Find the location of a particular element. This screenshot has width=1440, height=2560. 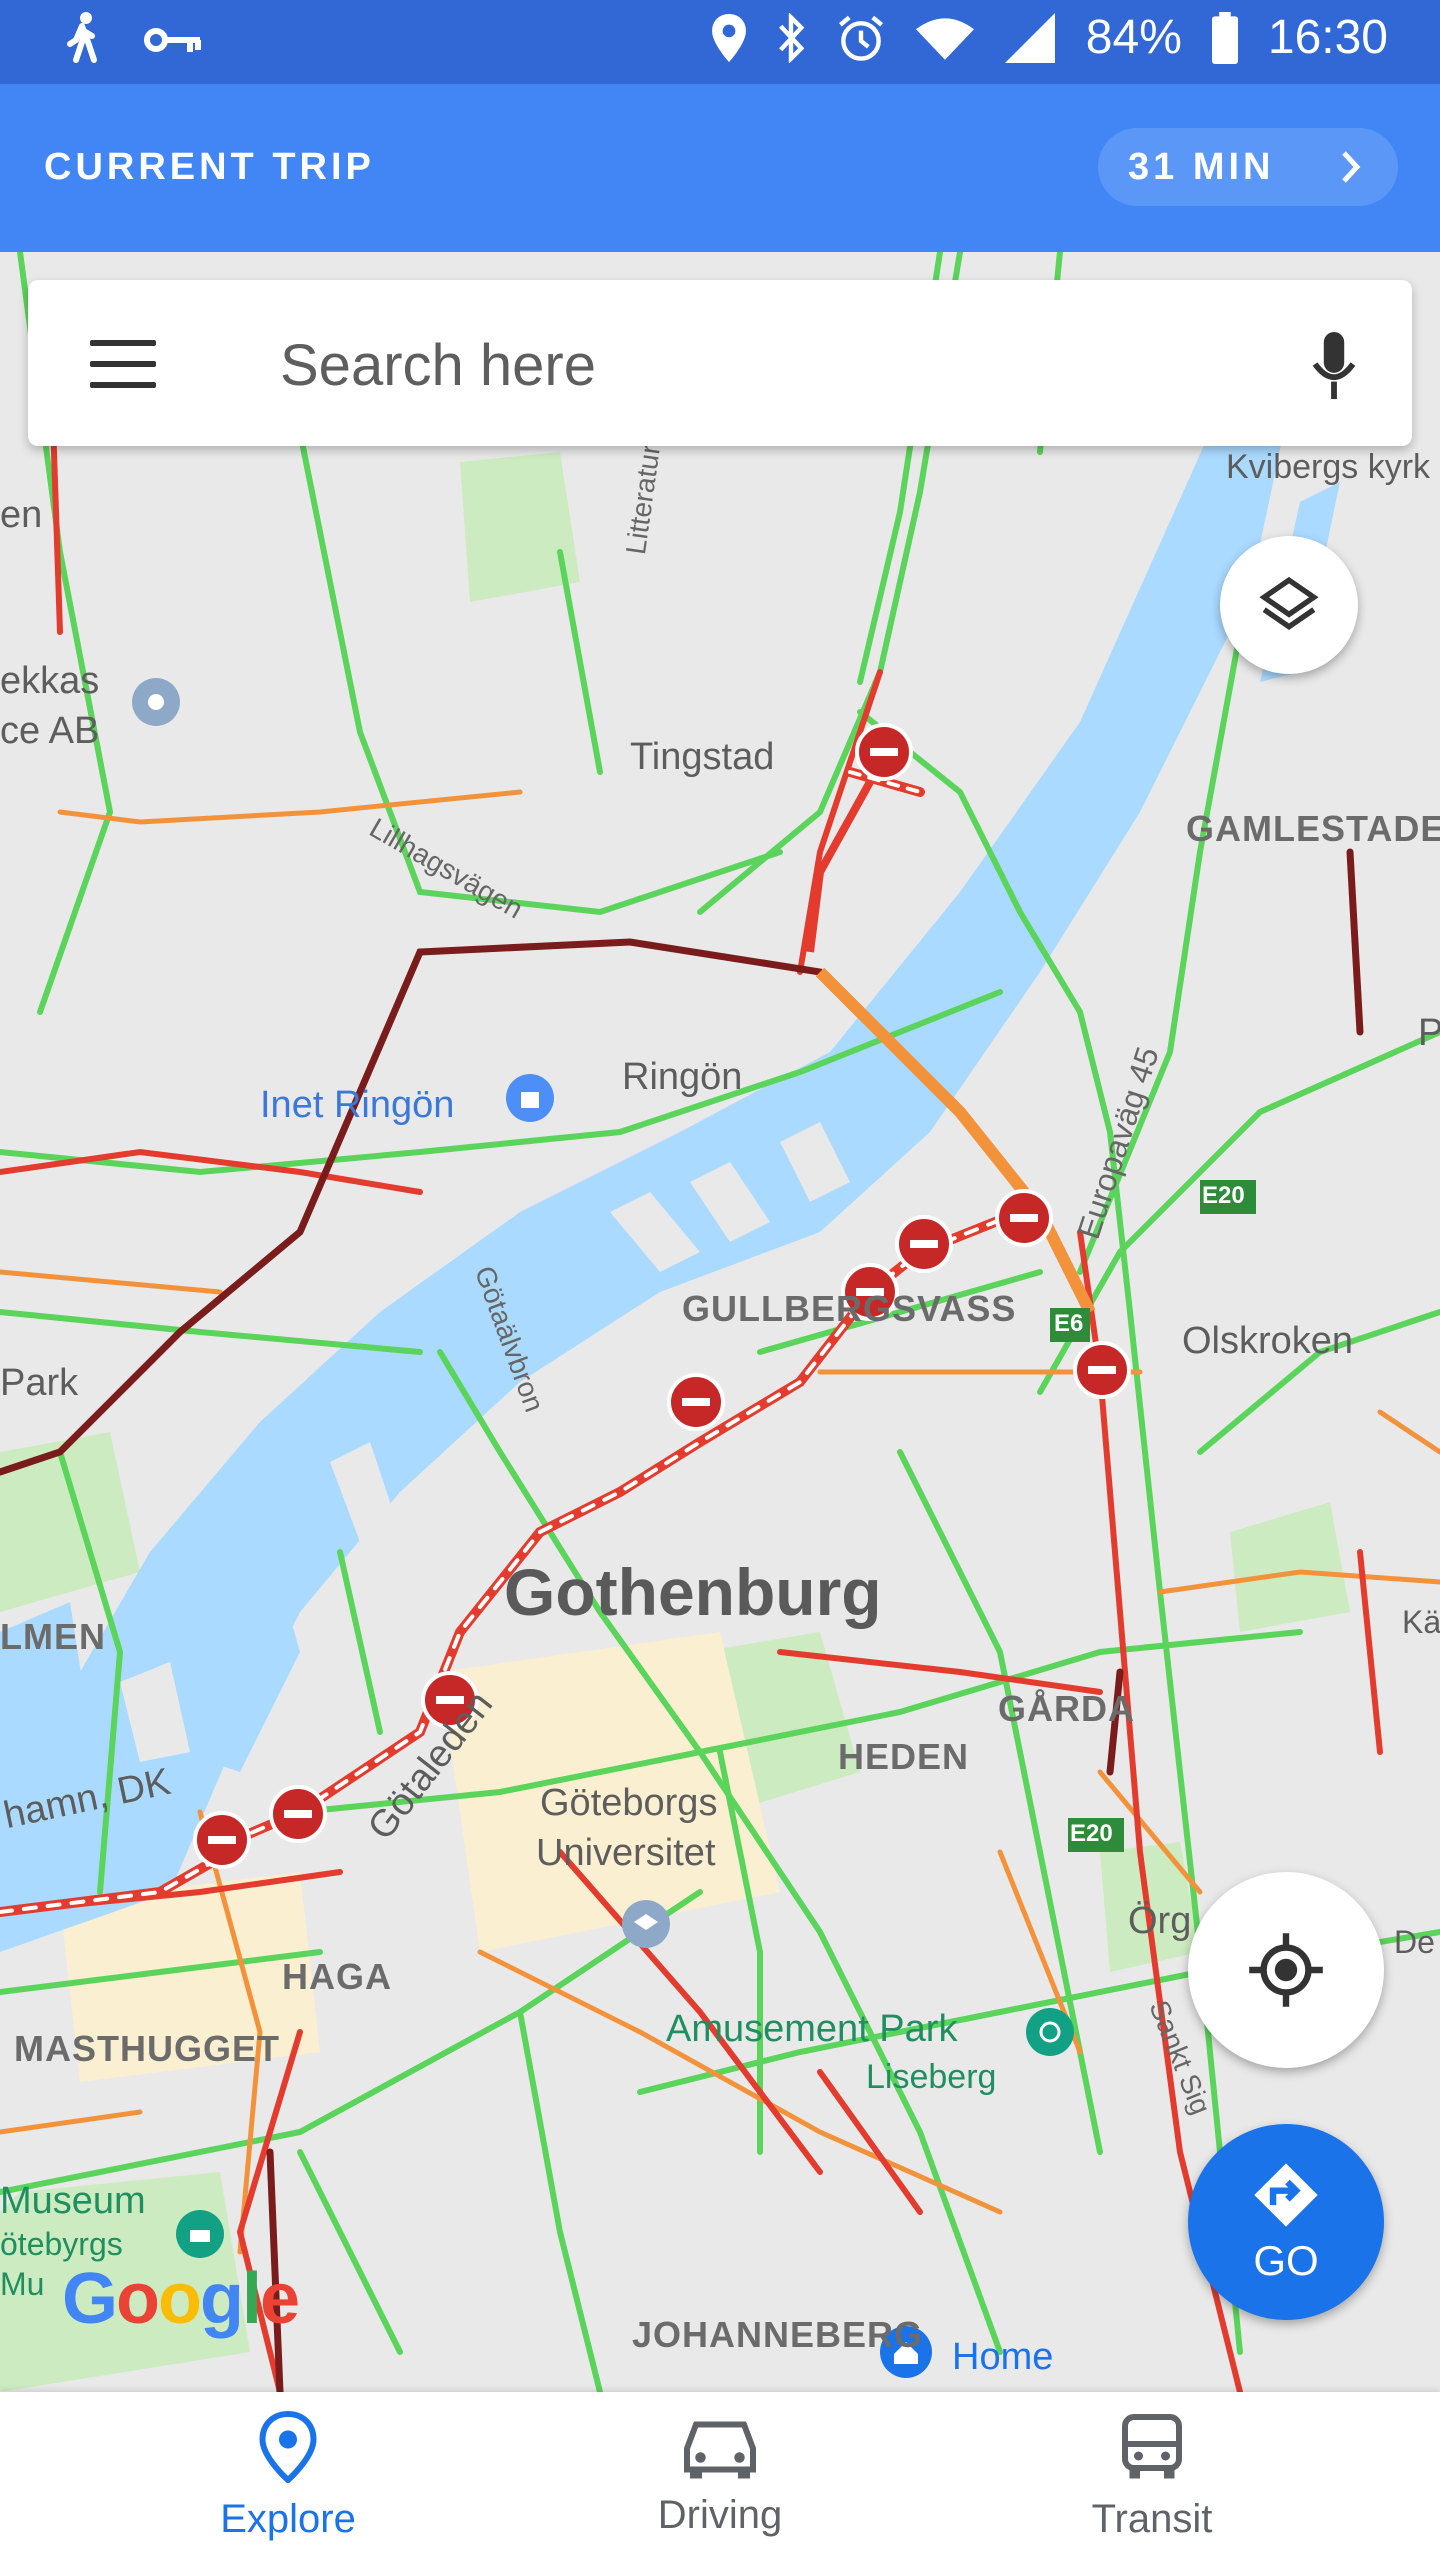

map-label-de: De is located at coordinates (1414, 1942).